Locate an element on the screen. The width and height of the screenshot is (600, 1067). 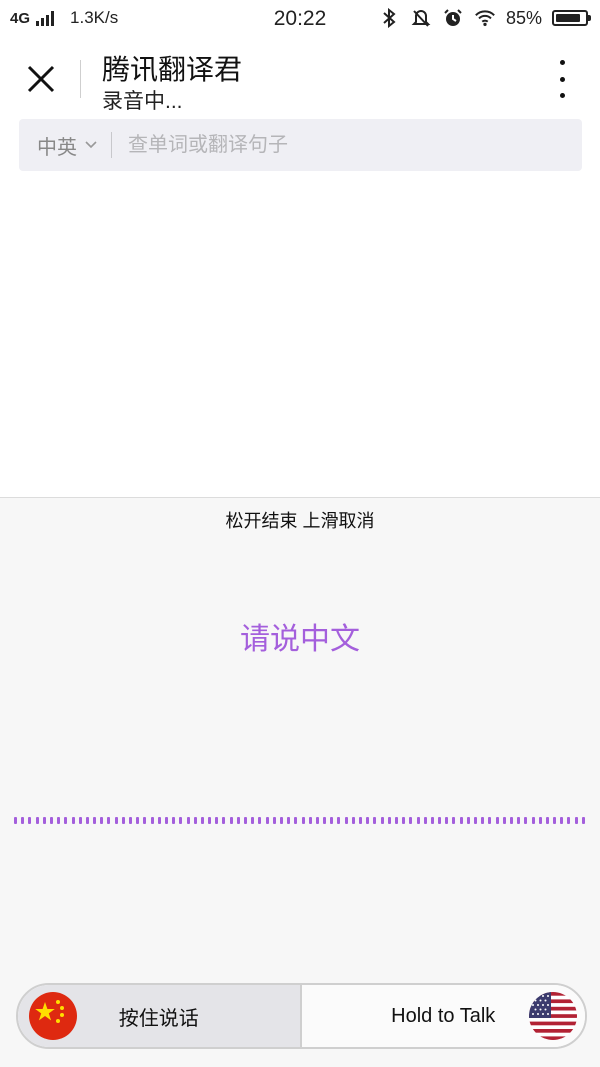
battery-percent: 85% is located at coordinates (523, 17).